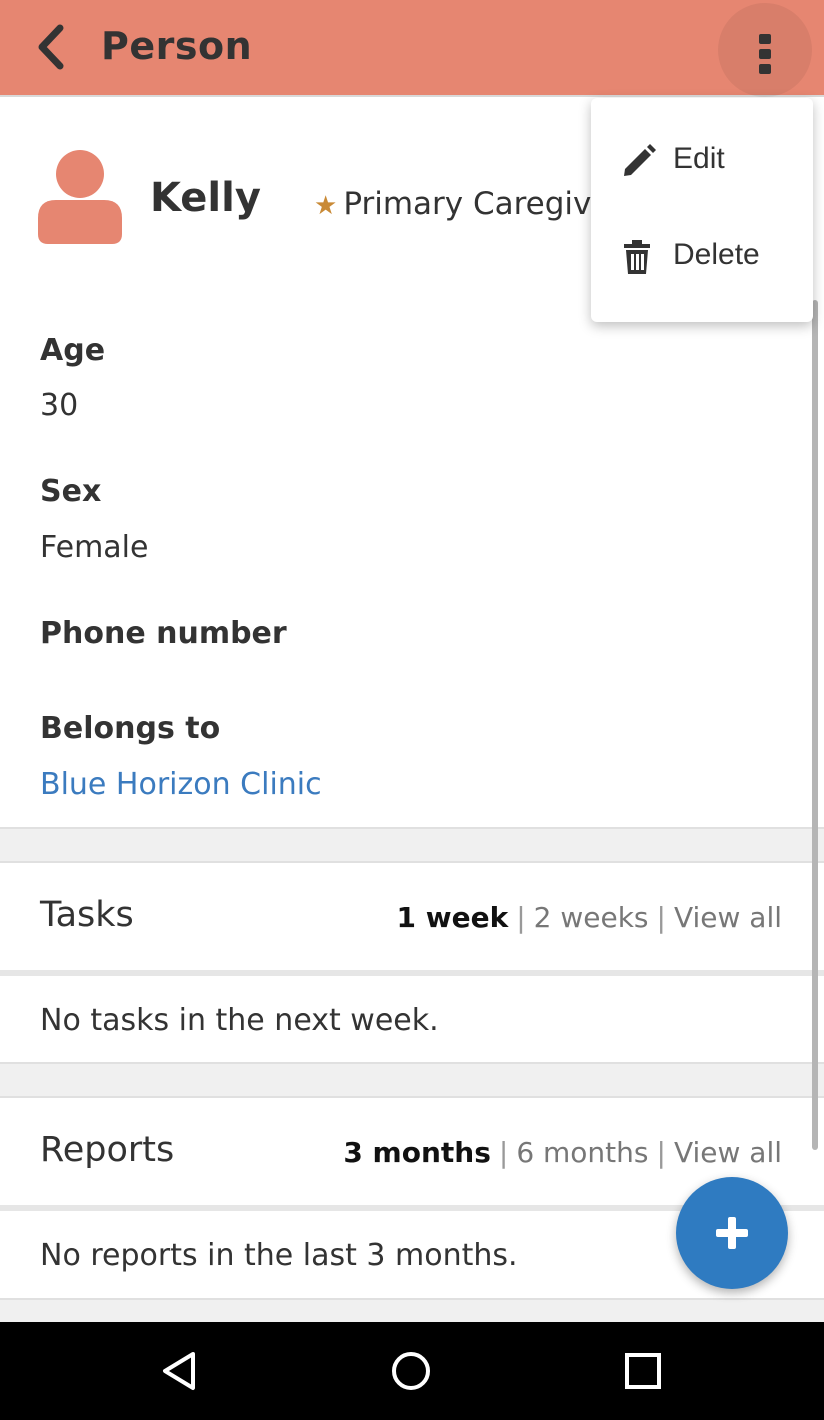  What do you see at coordinates (326, 206) in the screenshot?
I see `star-icon: ★` at bounding box center [326, 206].